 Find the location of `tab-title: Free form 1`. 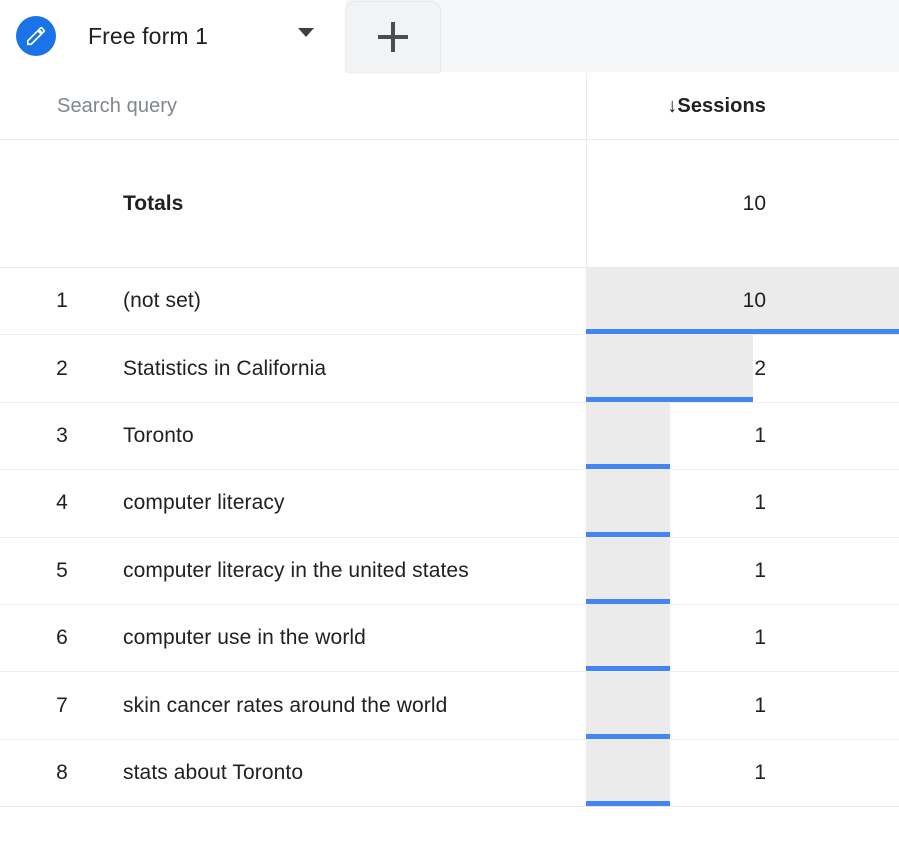

tab-title: Free form 1 is located at coordinates (148, 35).